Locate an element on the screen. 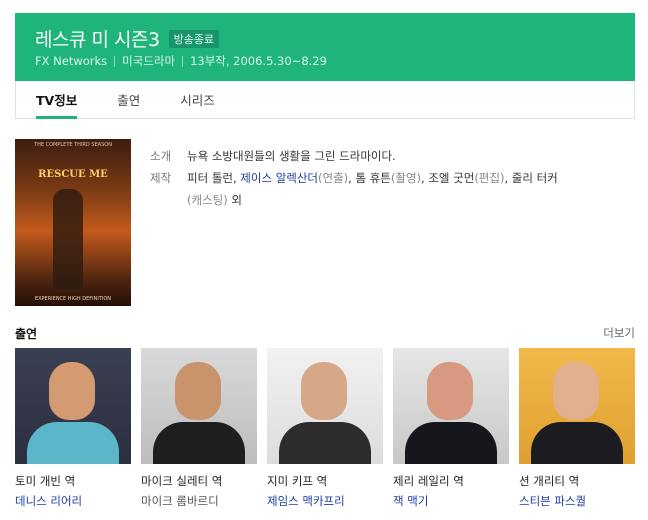  cast-name-link: 잭 맥기 is located at coordinates (451, 501).